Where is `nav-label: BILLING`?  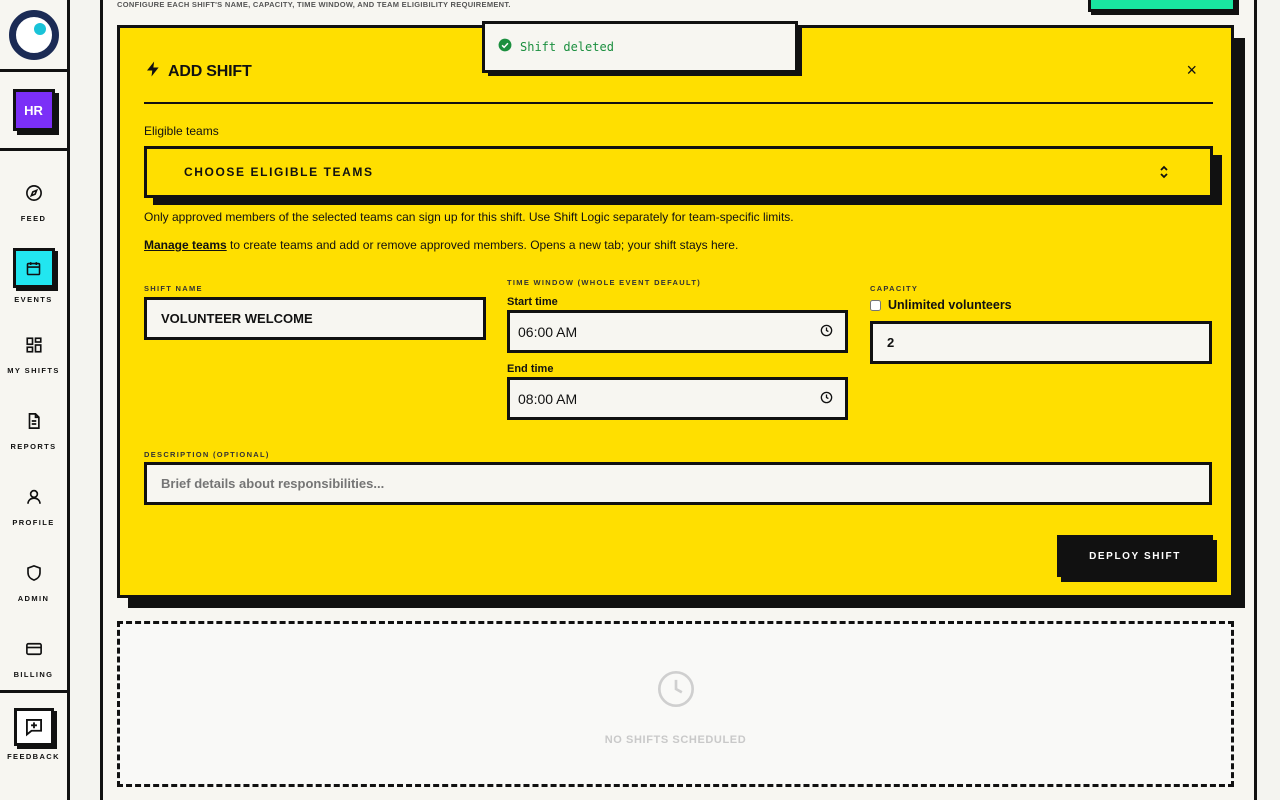 nav-label: BILLING is located at coordinates (33, 674).